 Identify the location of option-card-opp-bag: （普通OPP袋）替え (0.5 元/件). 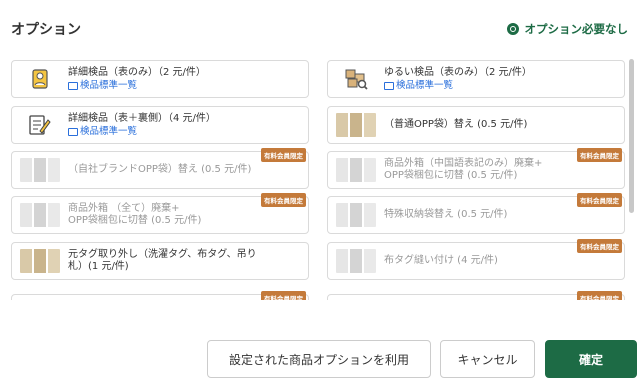
(476, 125).